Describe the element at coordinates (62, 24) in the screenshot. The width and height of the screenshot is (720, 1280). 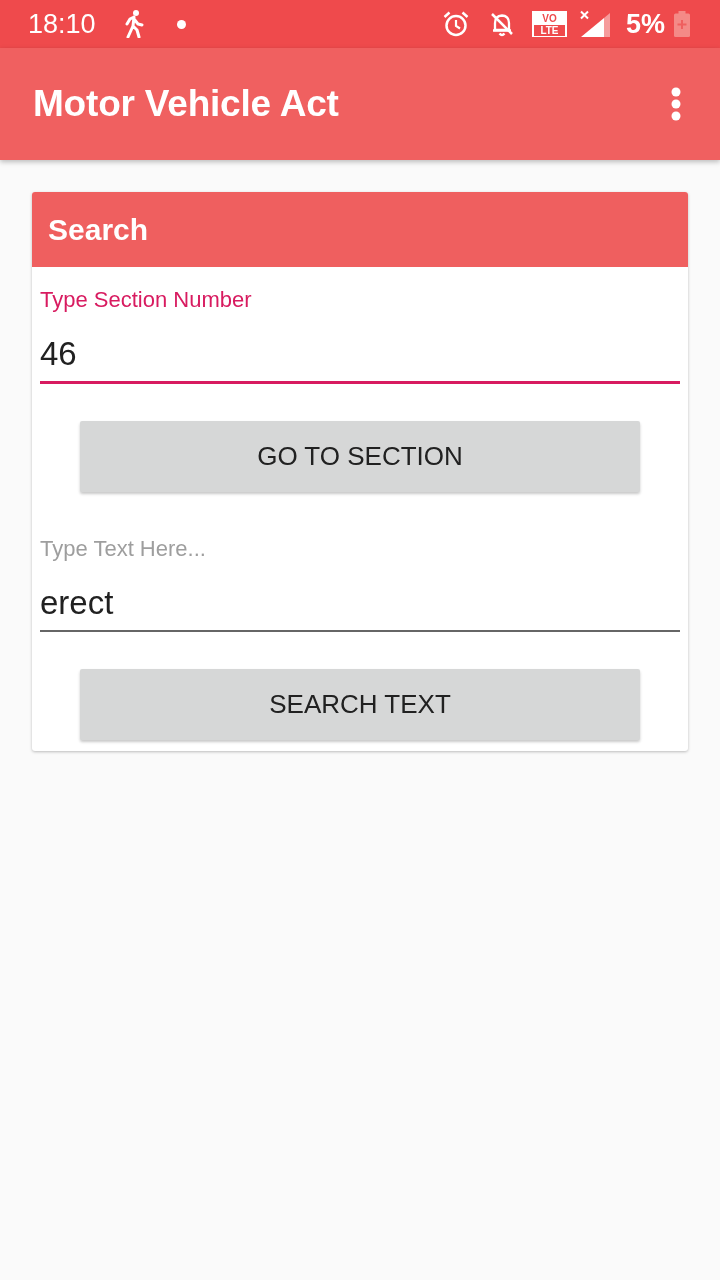
I see `clock-time: 18:10` at that location.